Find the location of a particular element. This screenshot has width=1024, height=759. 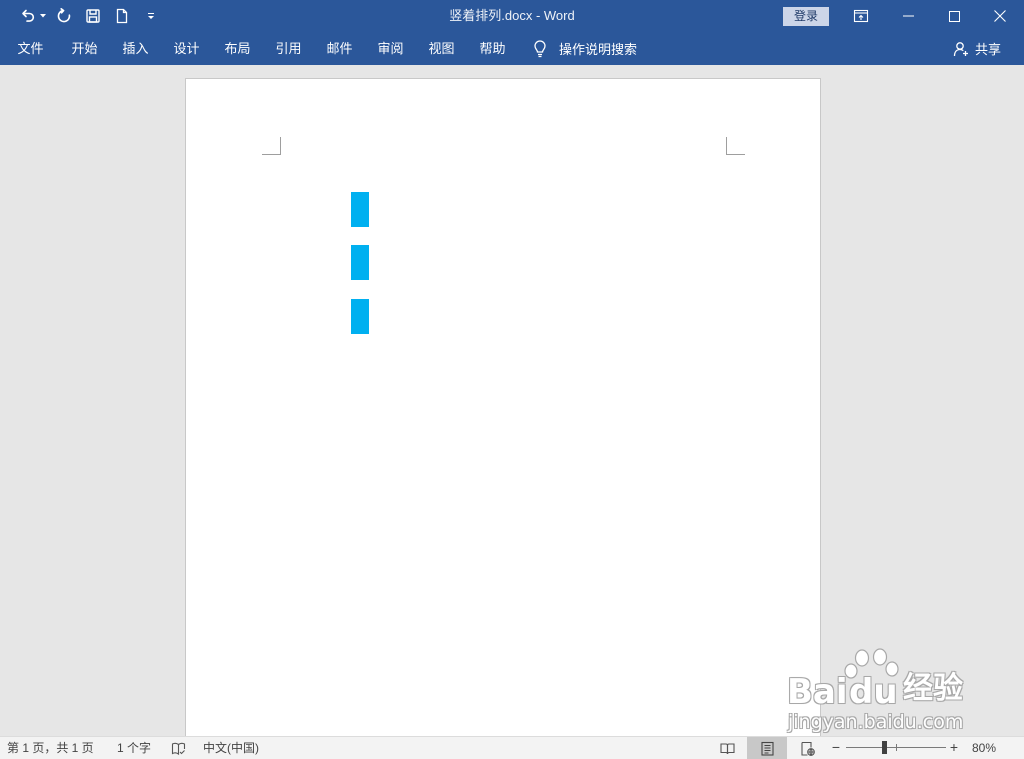

tab-home: 开始 is located at coordinates (84, 48).